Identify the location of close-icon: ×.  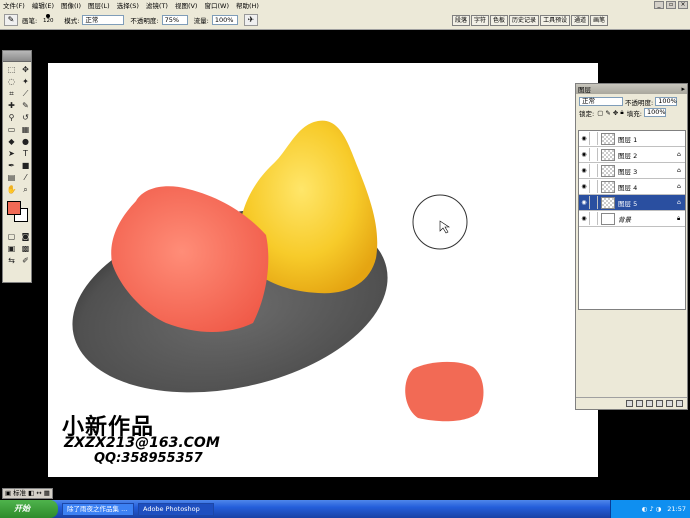
(683, 5).